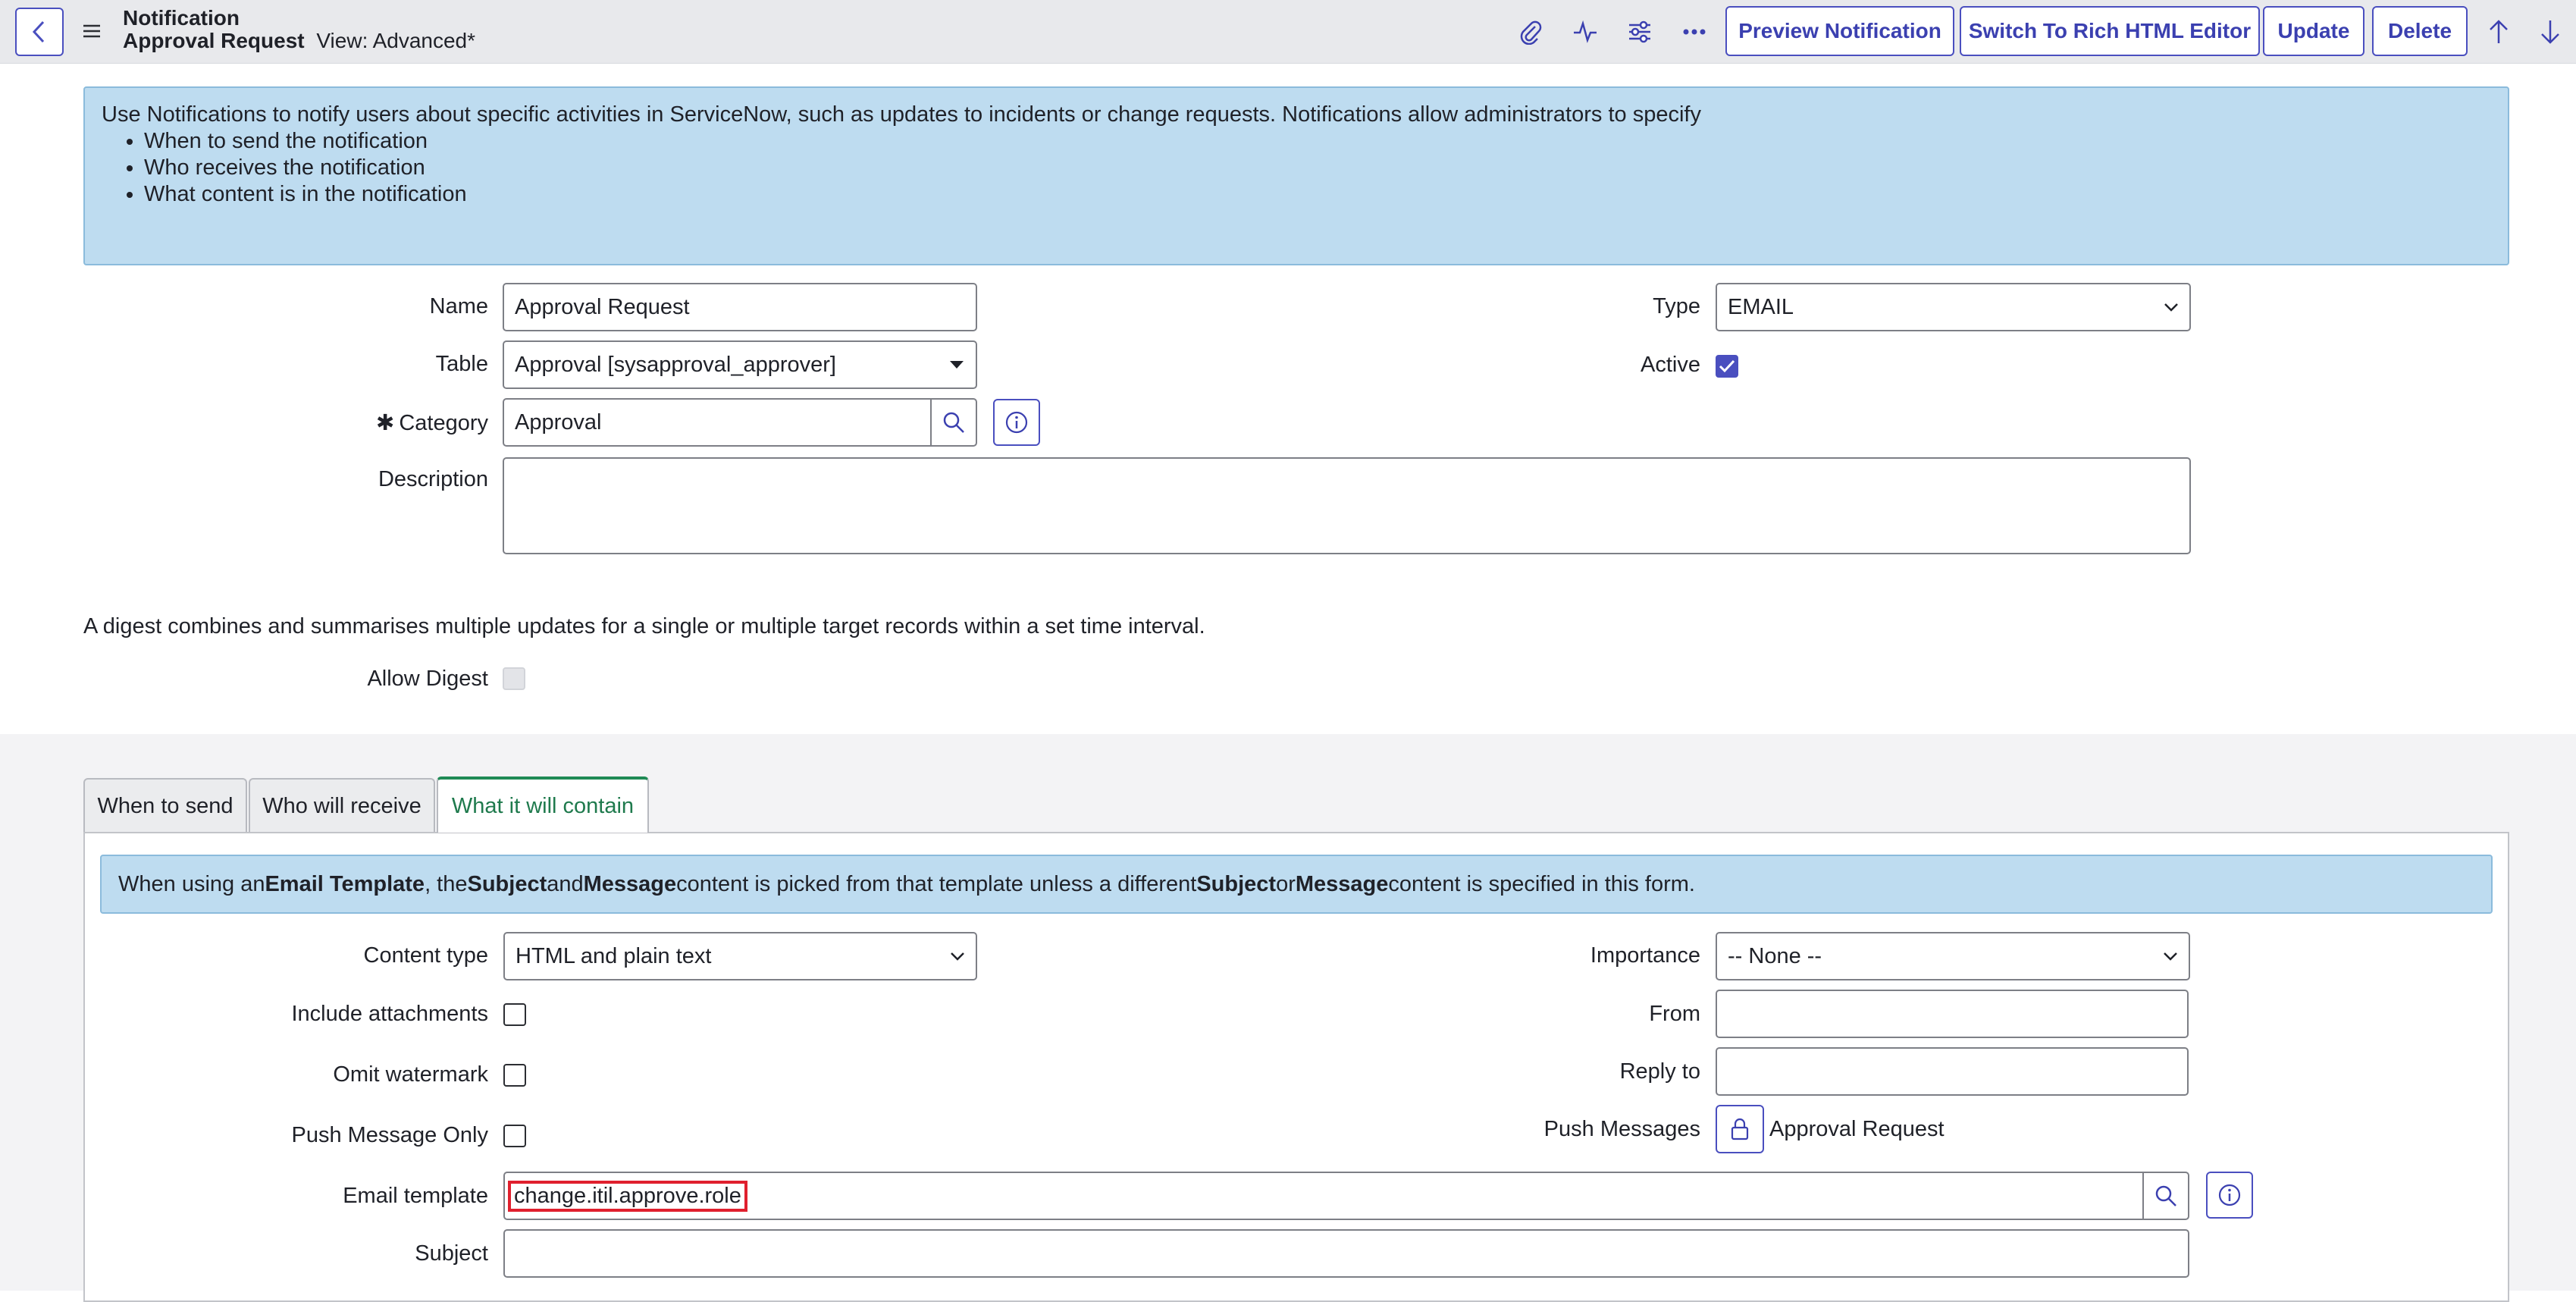 Image resolution: width=2576 pixels, height=1302 pixels. I want to click on category-input: Approval, so click(717, 422).